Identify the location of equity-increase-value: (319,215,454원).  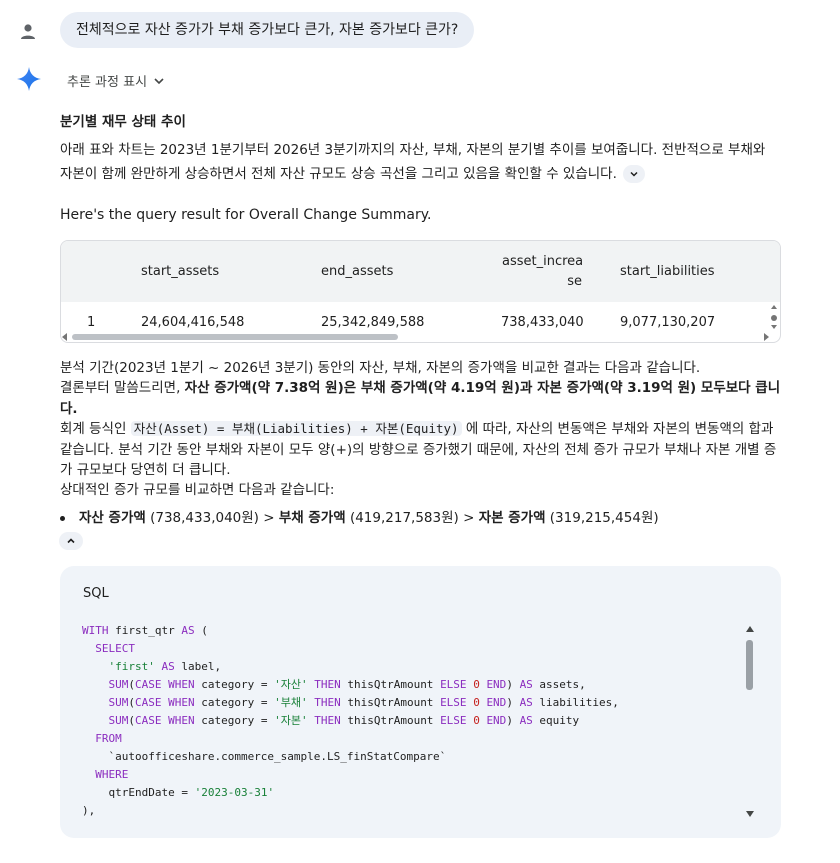
(602, 518).